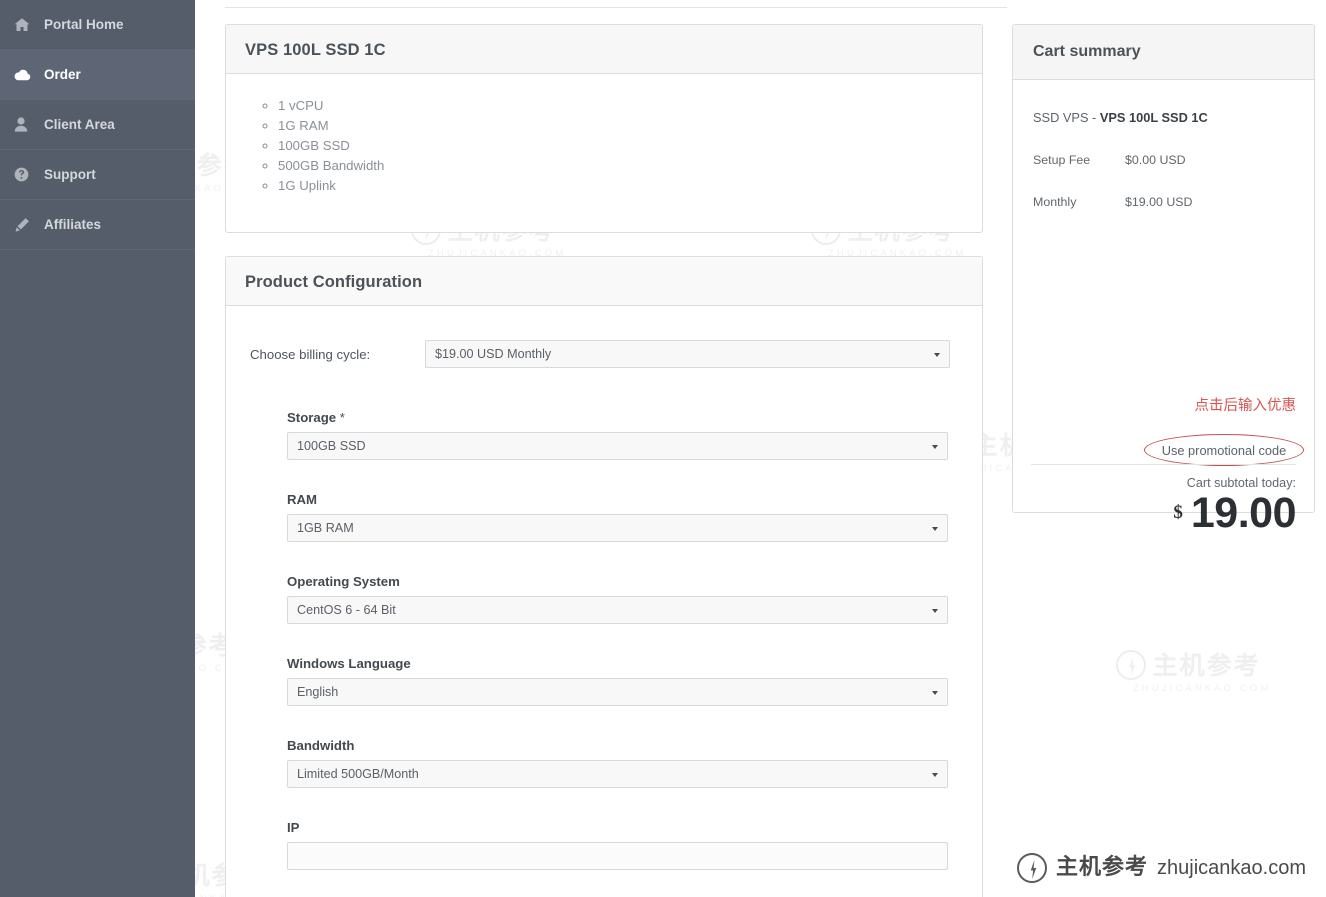 The height and width of the screenshot is (897, 1326). Describe the element at coordinates (358, 774) in the screenshot. I see `bandwidth-value: Limited 500GB/Month` at that location.